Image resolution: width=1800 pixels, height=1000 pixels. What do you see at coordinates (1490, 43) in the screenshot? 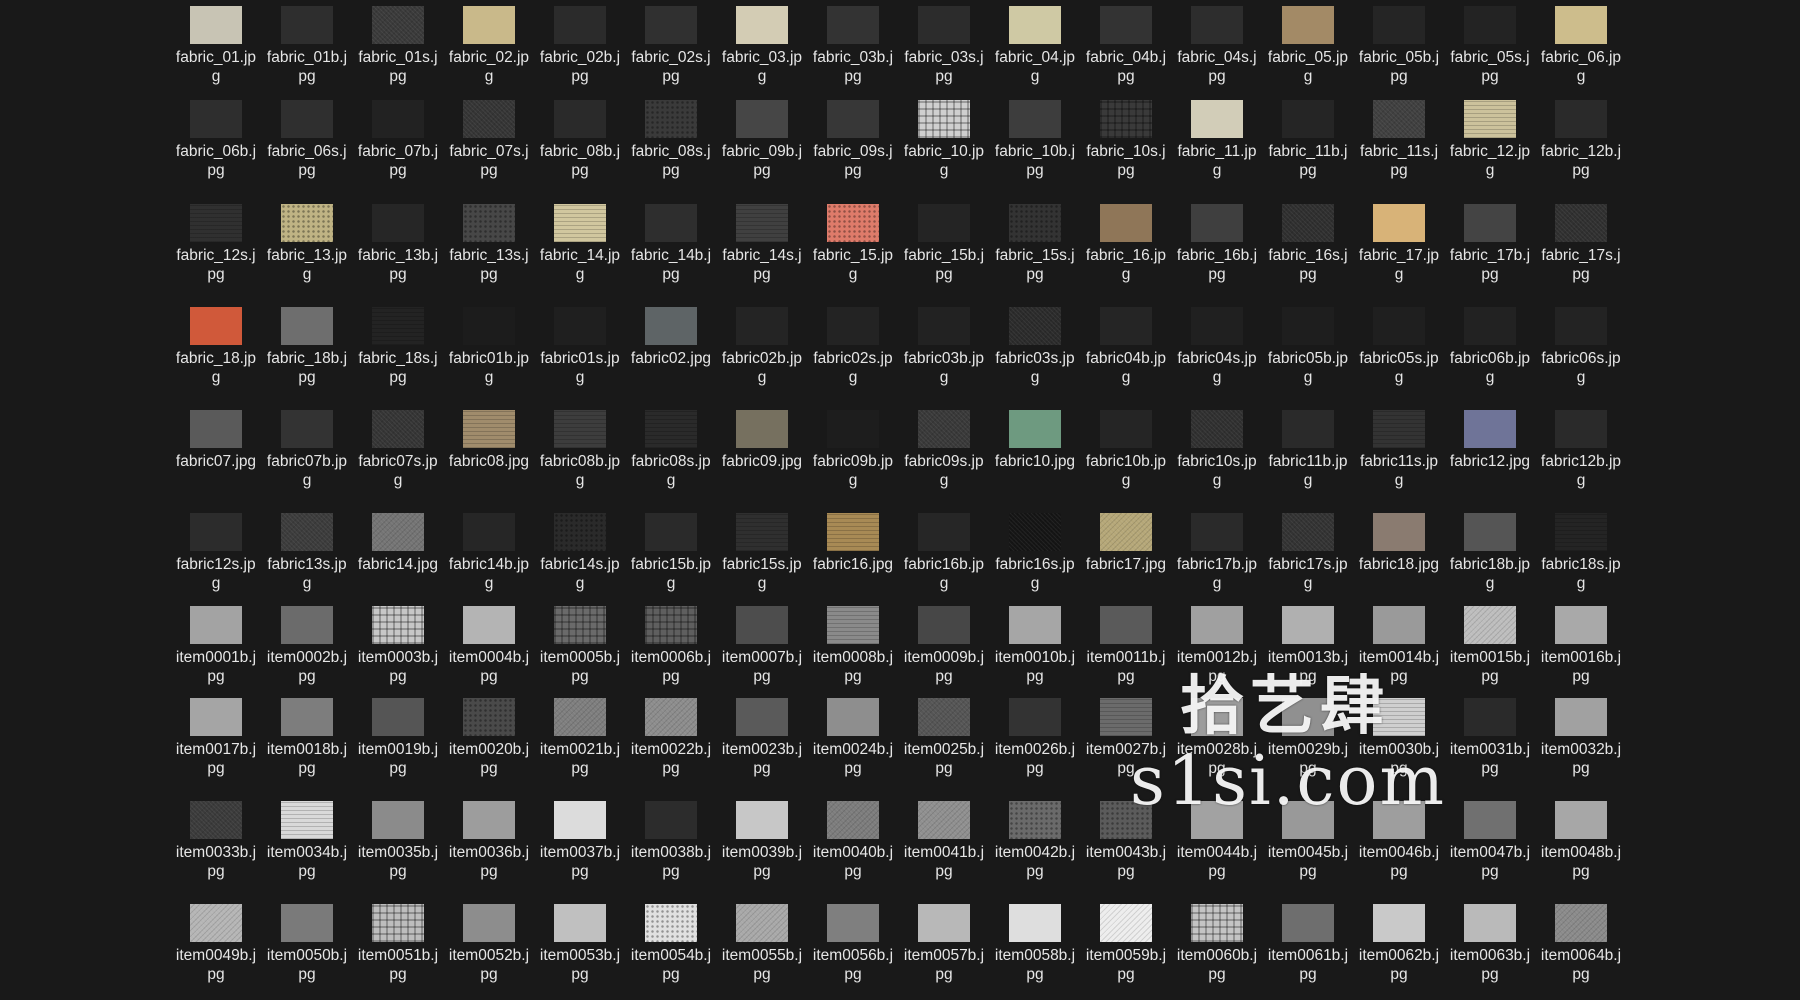
I see `file-item: fabric_05s.jpg` at bounding box center [1490, 43].